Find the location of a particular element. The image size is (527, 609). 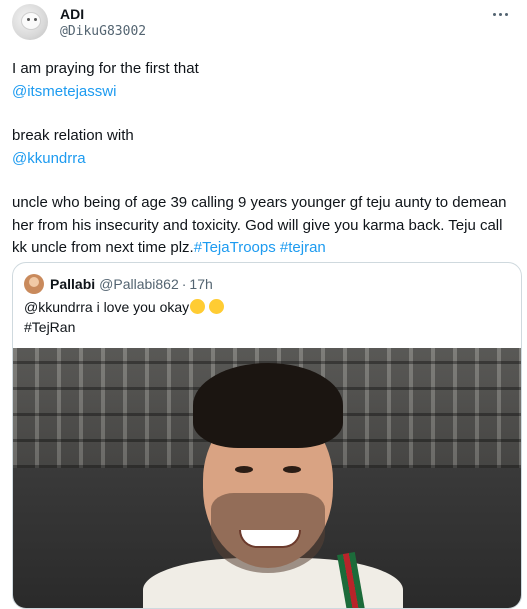

quote-text: @kkundrra i love you okay #TejRan is located at coordinates (124, 317).